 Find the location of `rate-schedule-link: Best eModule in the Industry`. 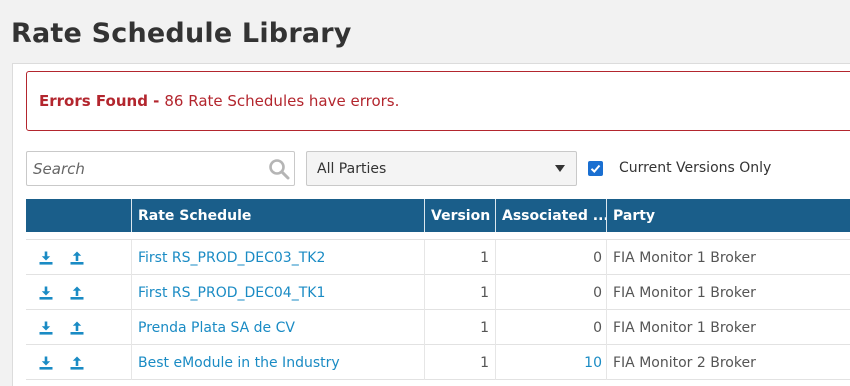

rate-schedule-link: Best eModule in the Industry is located at coordinates (239, 362).